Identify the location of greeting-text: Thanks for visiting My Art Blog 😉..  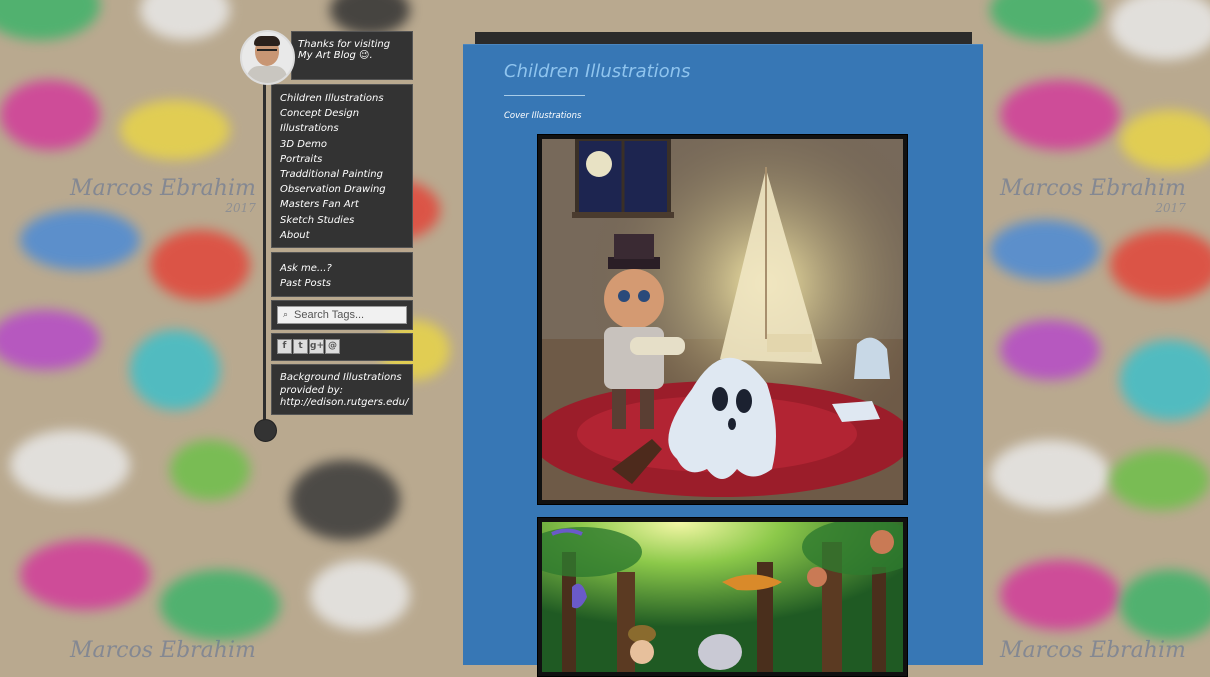
(344, 50).